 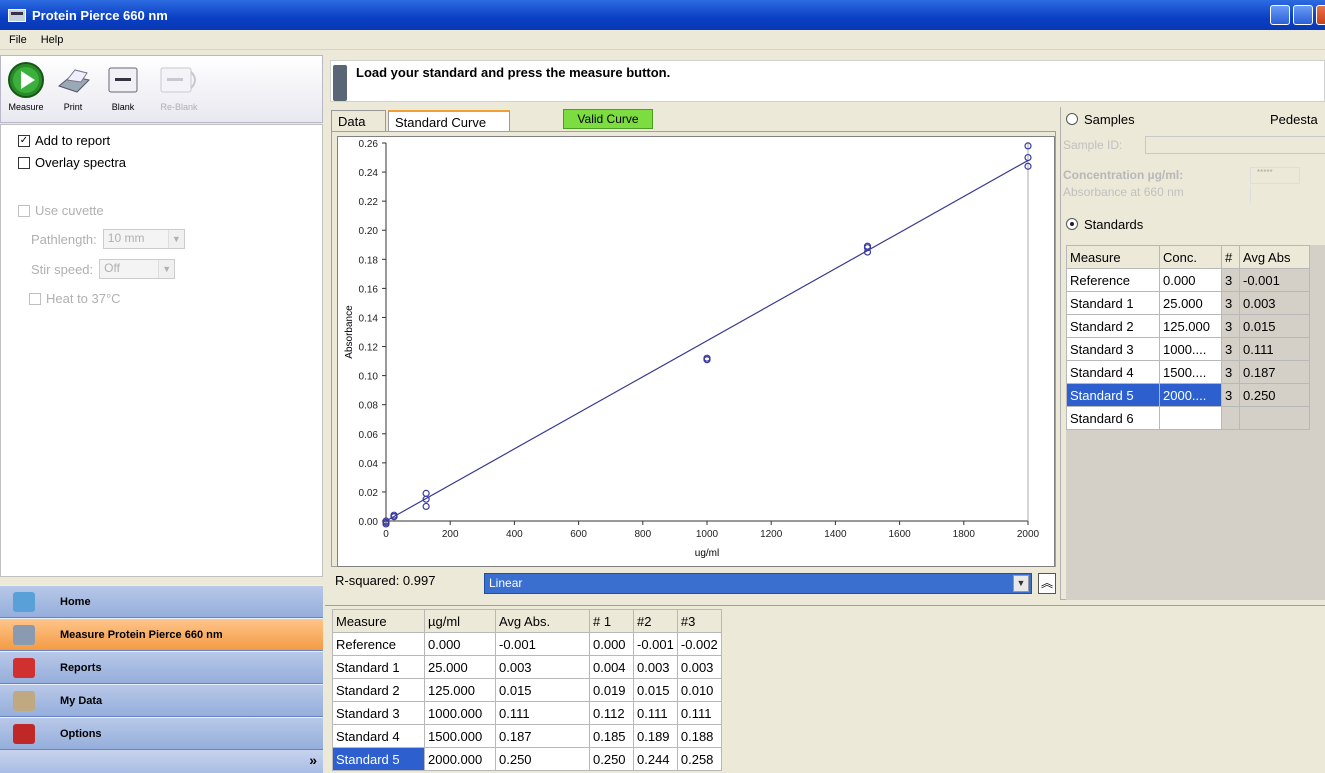 What do you see at coordinates (24, 635) in the screenshot?
I see `measure-icon` at bounding box center [24, 635].